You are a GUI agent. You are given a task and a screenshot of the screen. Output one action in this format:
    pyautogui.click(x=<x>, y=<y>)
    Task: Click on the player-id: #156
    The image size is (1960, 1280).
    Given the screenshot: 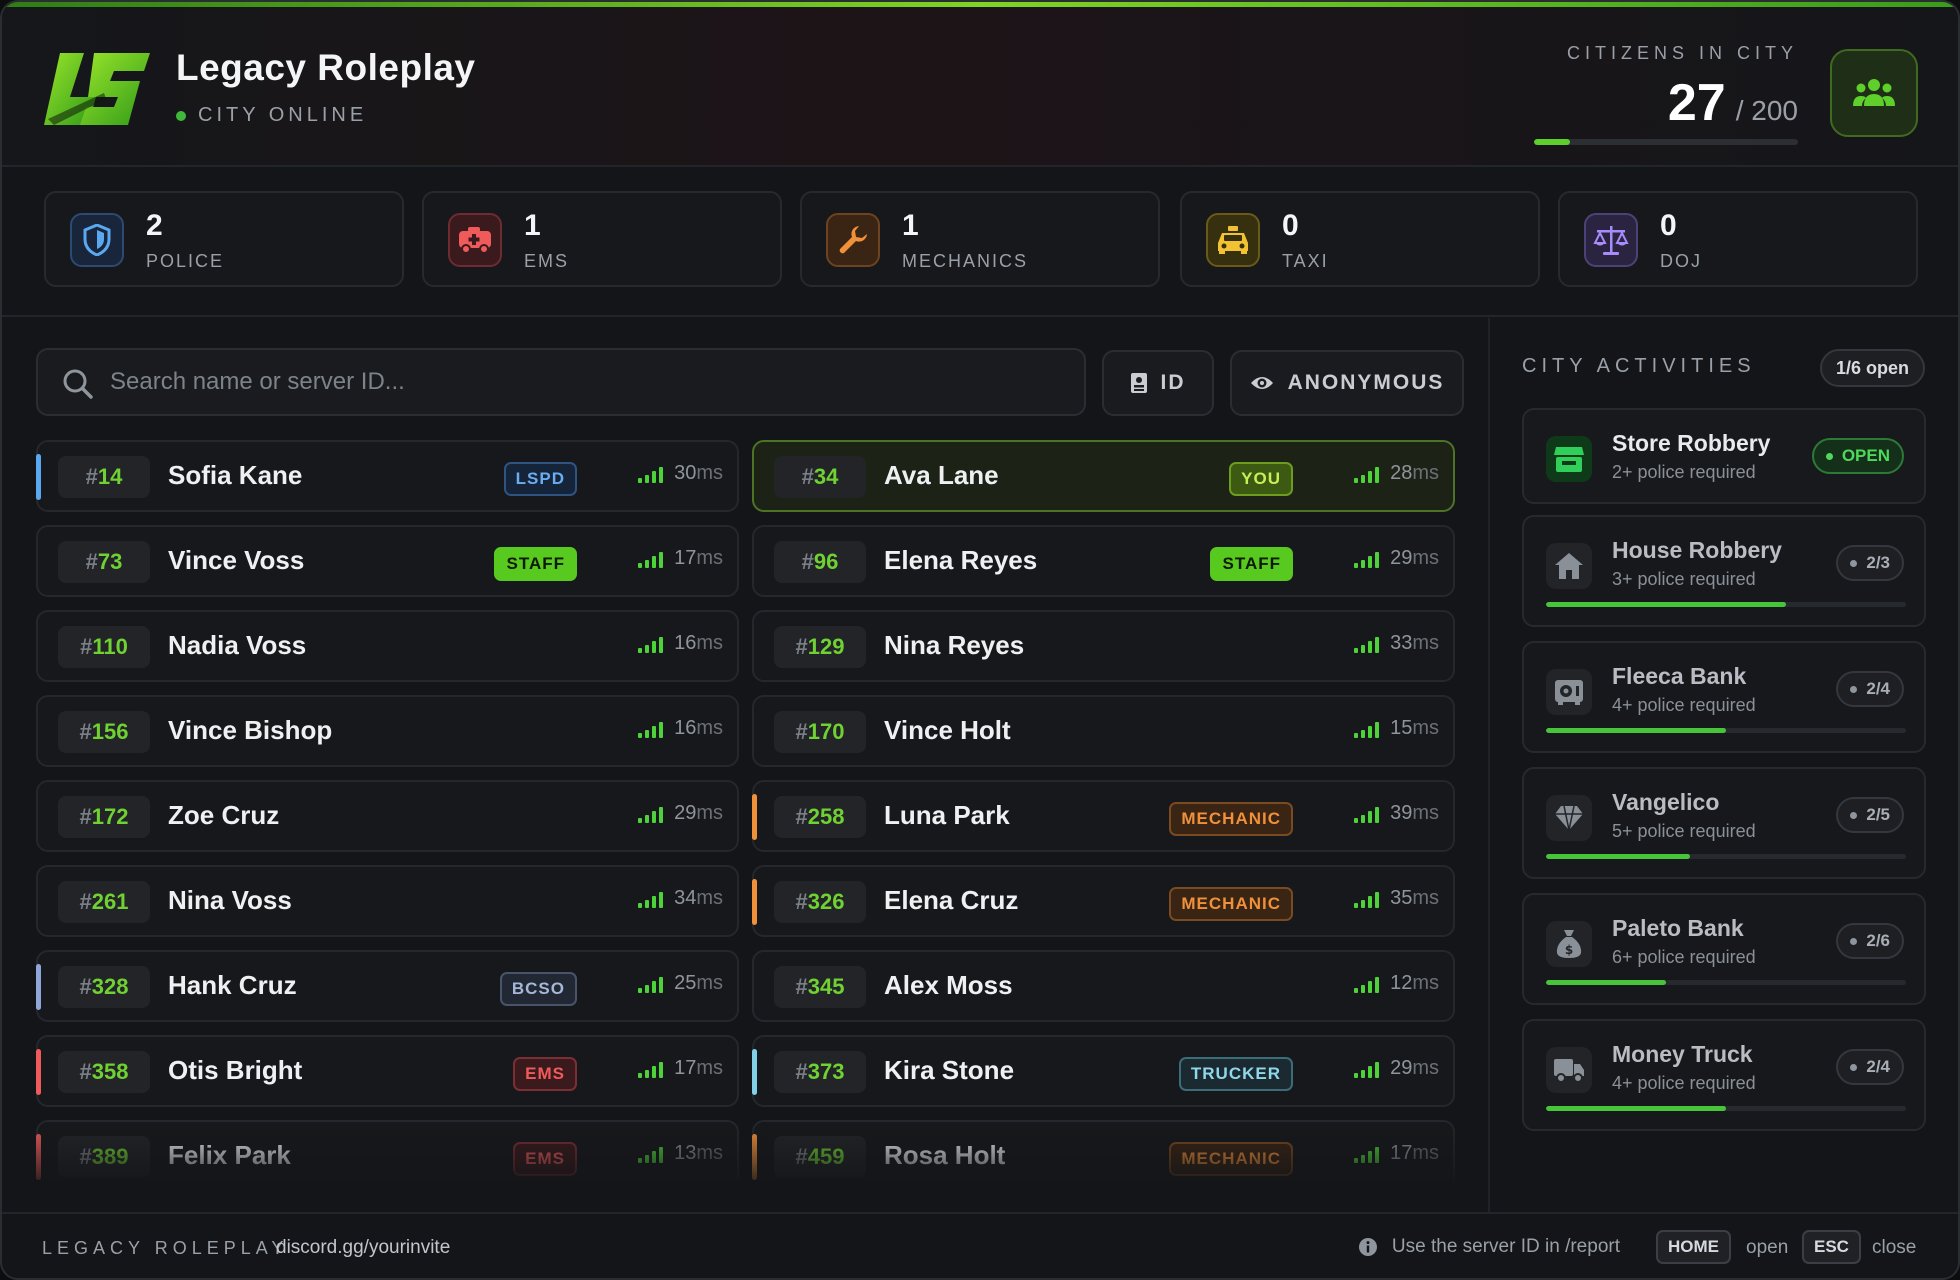 What is the action you would take?
    pyautogui.click(x=104, y=732)
    